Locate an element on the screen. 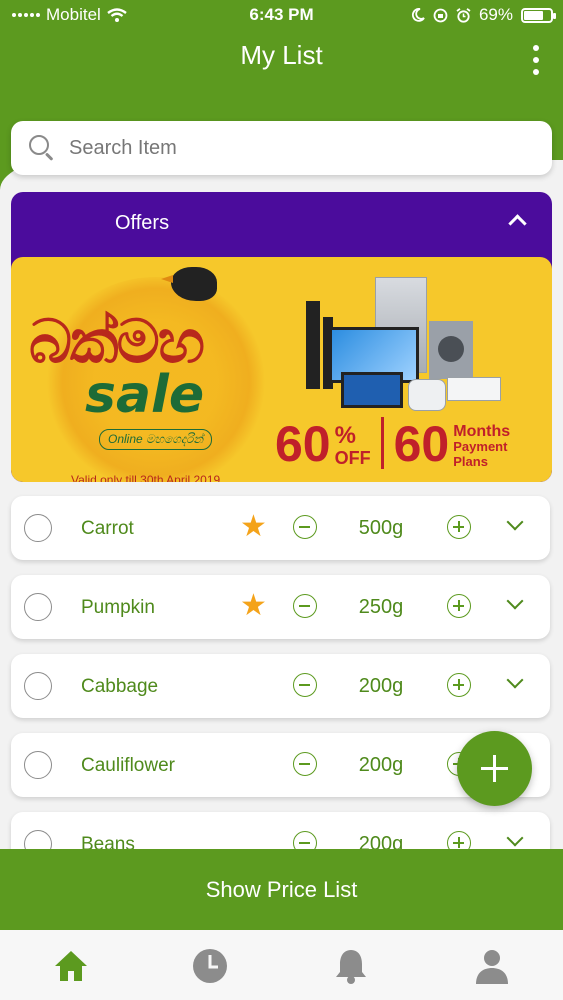 The image size is (563, 1000). washer-illustration is located at coordinates (451, 350).